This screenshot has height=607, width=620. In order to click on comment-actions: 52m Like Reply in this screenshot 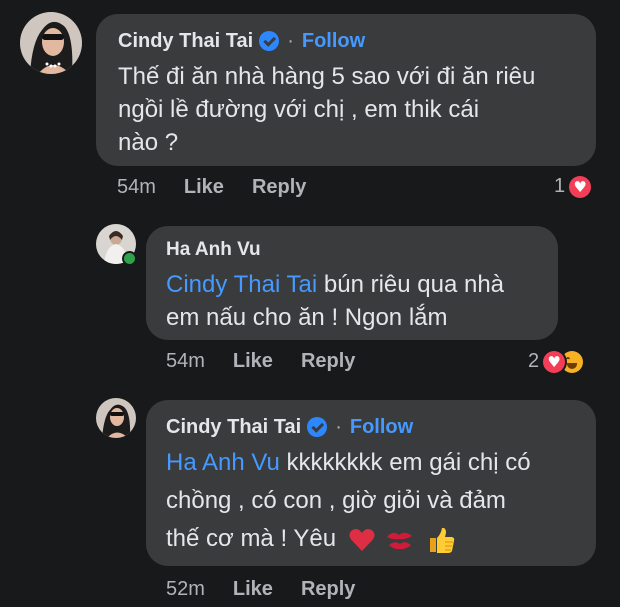, I will do `click(260, 589)`.